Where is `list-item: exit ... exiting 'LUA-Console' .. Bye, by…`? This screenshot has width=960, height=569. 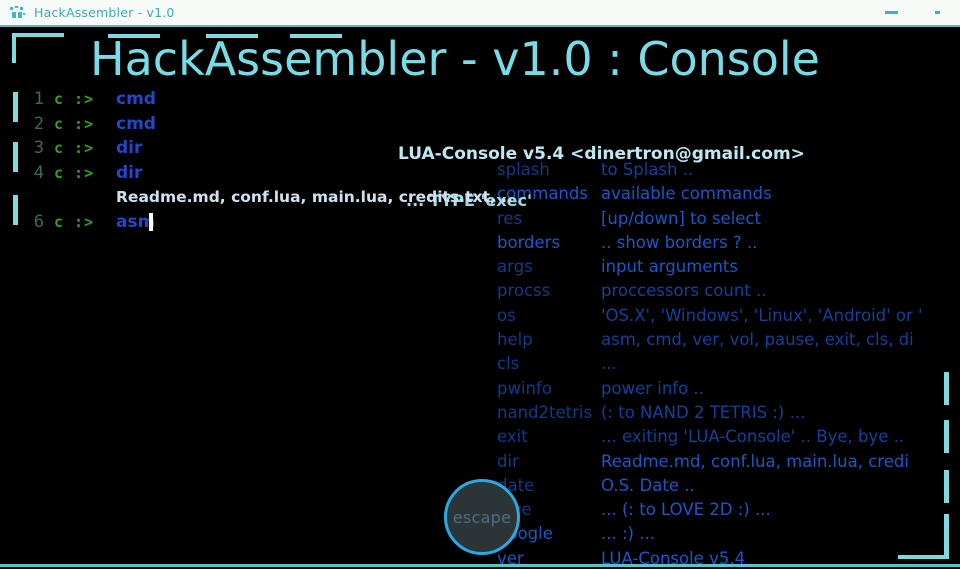
list-item: exit ... exiting 'LUA-Console' .. Bye, by… is located at coordinates (728, 439).